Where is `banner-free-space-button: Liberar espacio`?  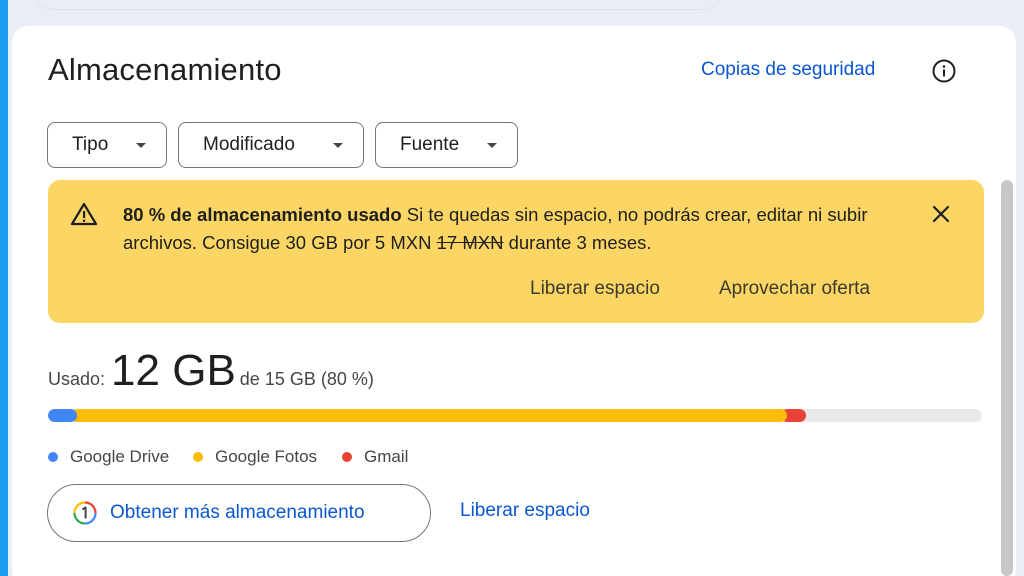
banner-free-space-button: Liberar espacio is located at coordinates (595, 289).